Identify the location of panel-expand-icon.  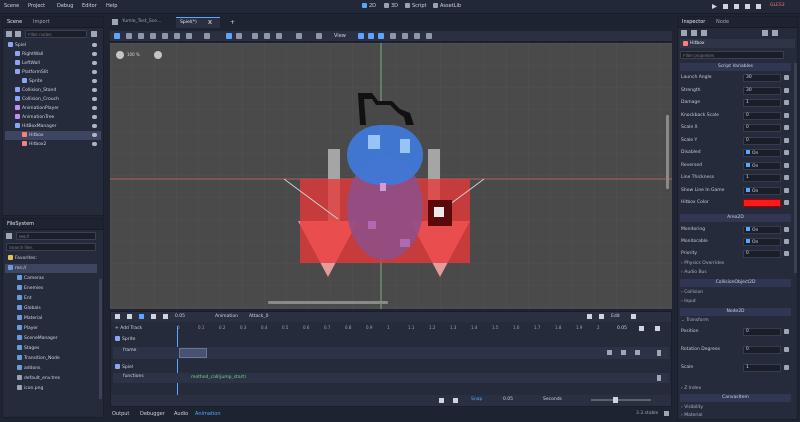
(666, 413).